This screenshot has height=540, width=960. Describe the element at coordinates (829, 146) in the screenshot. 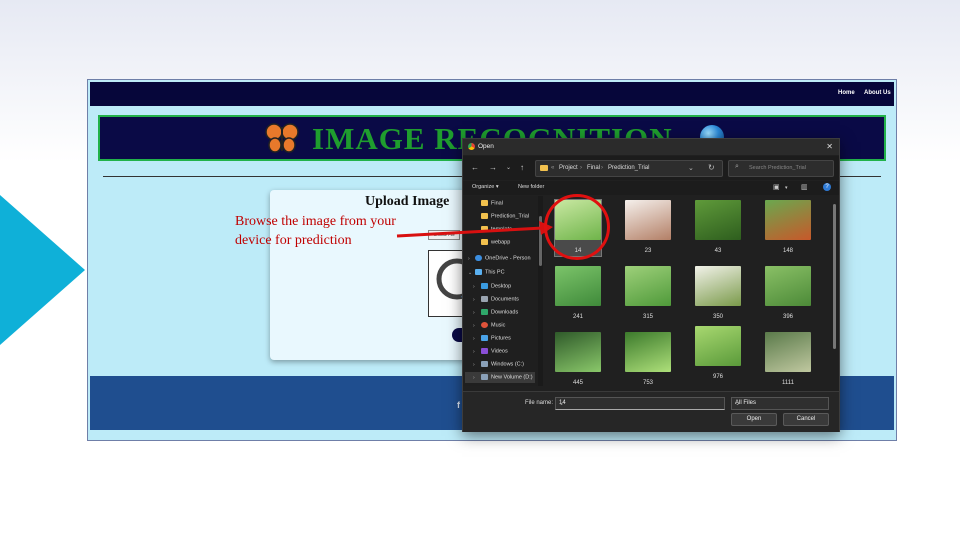

I see `close-icon: ✕` at that location.